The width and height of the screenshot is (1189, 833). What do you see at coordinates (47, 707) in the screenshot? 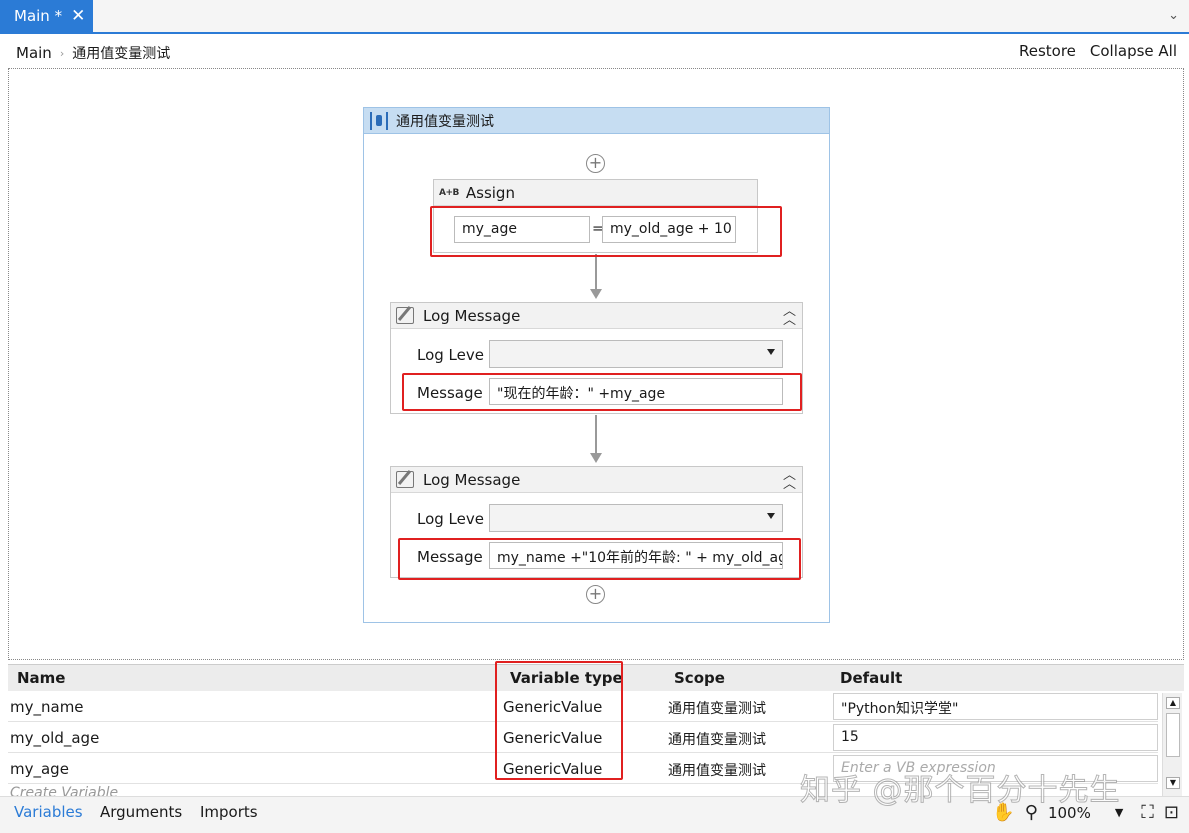
I see `variable-name: my_name` at bounding box center [47, 707].